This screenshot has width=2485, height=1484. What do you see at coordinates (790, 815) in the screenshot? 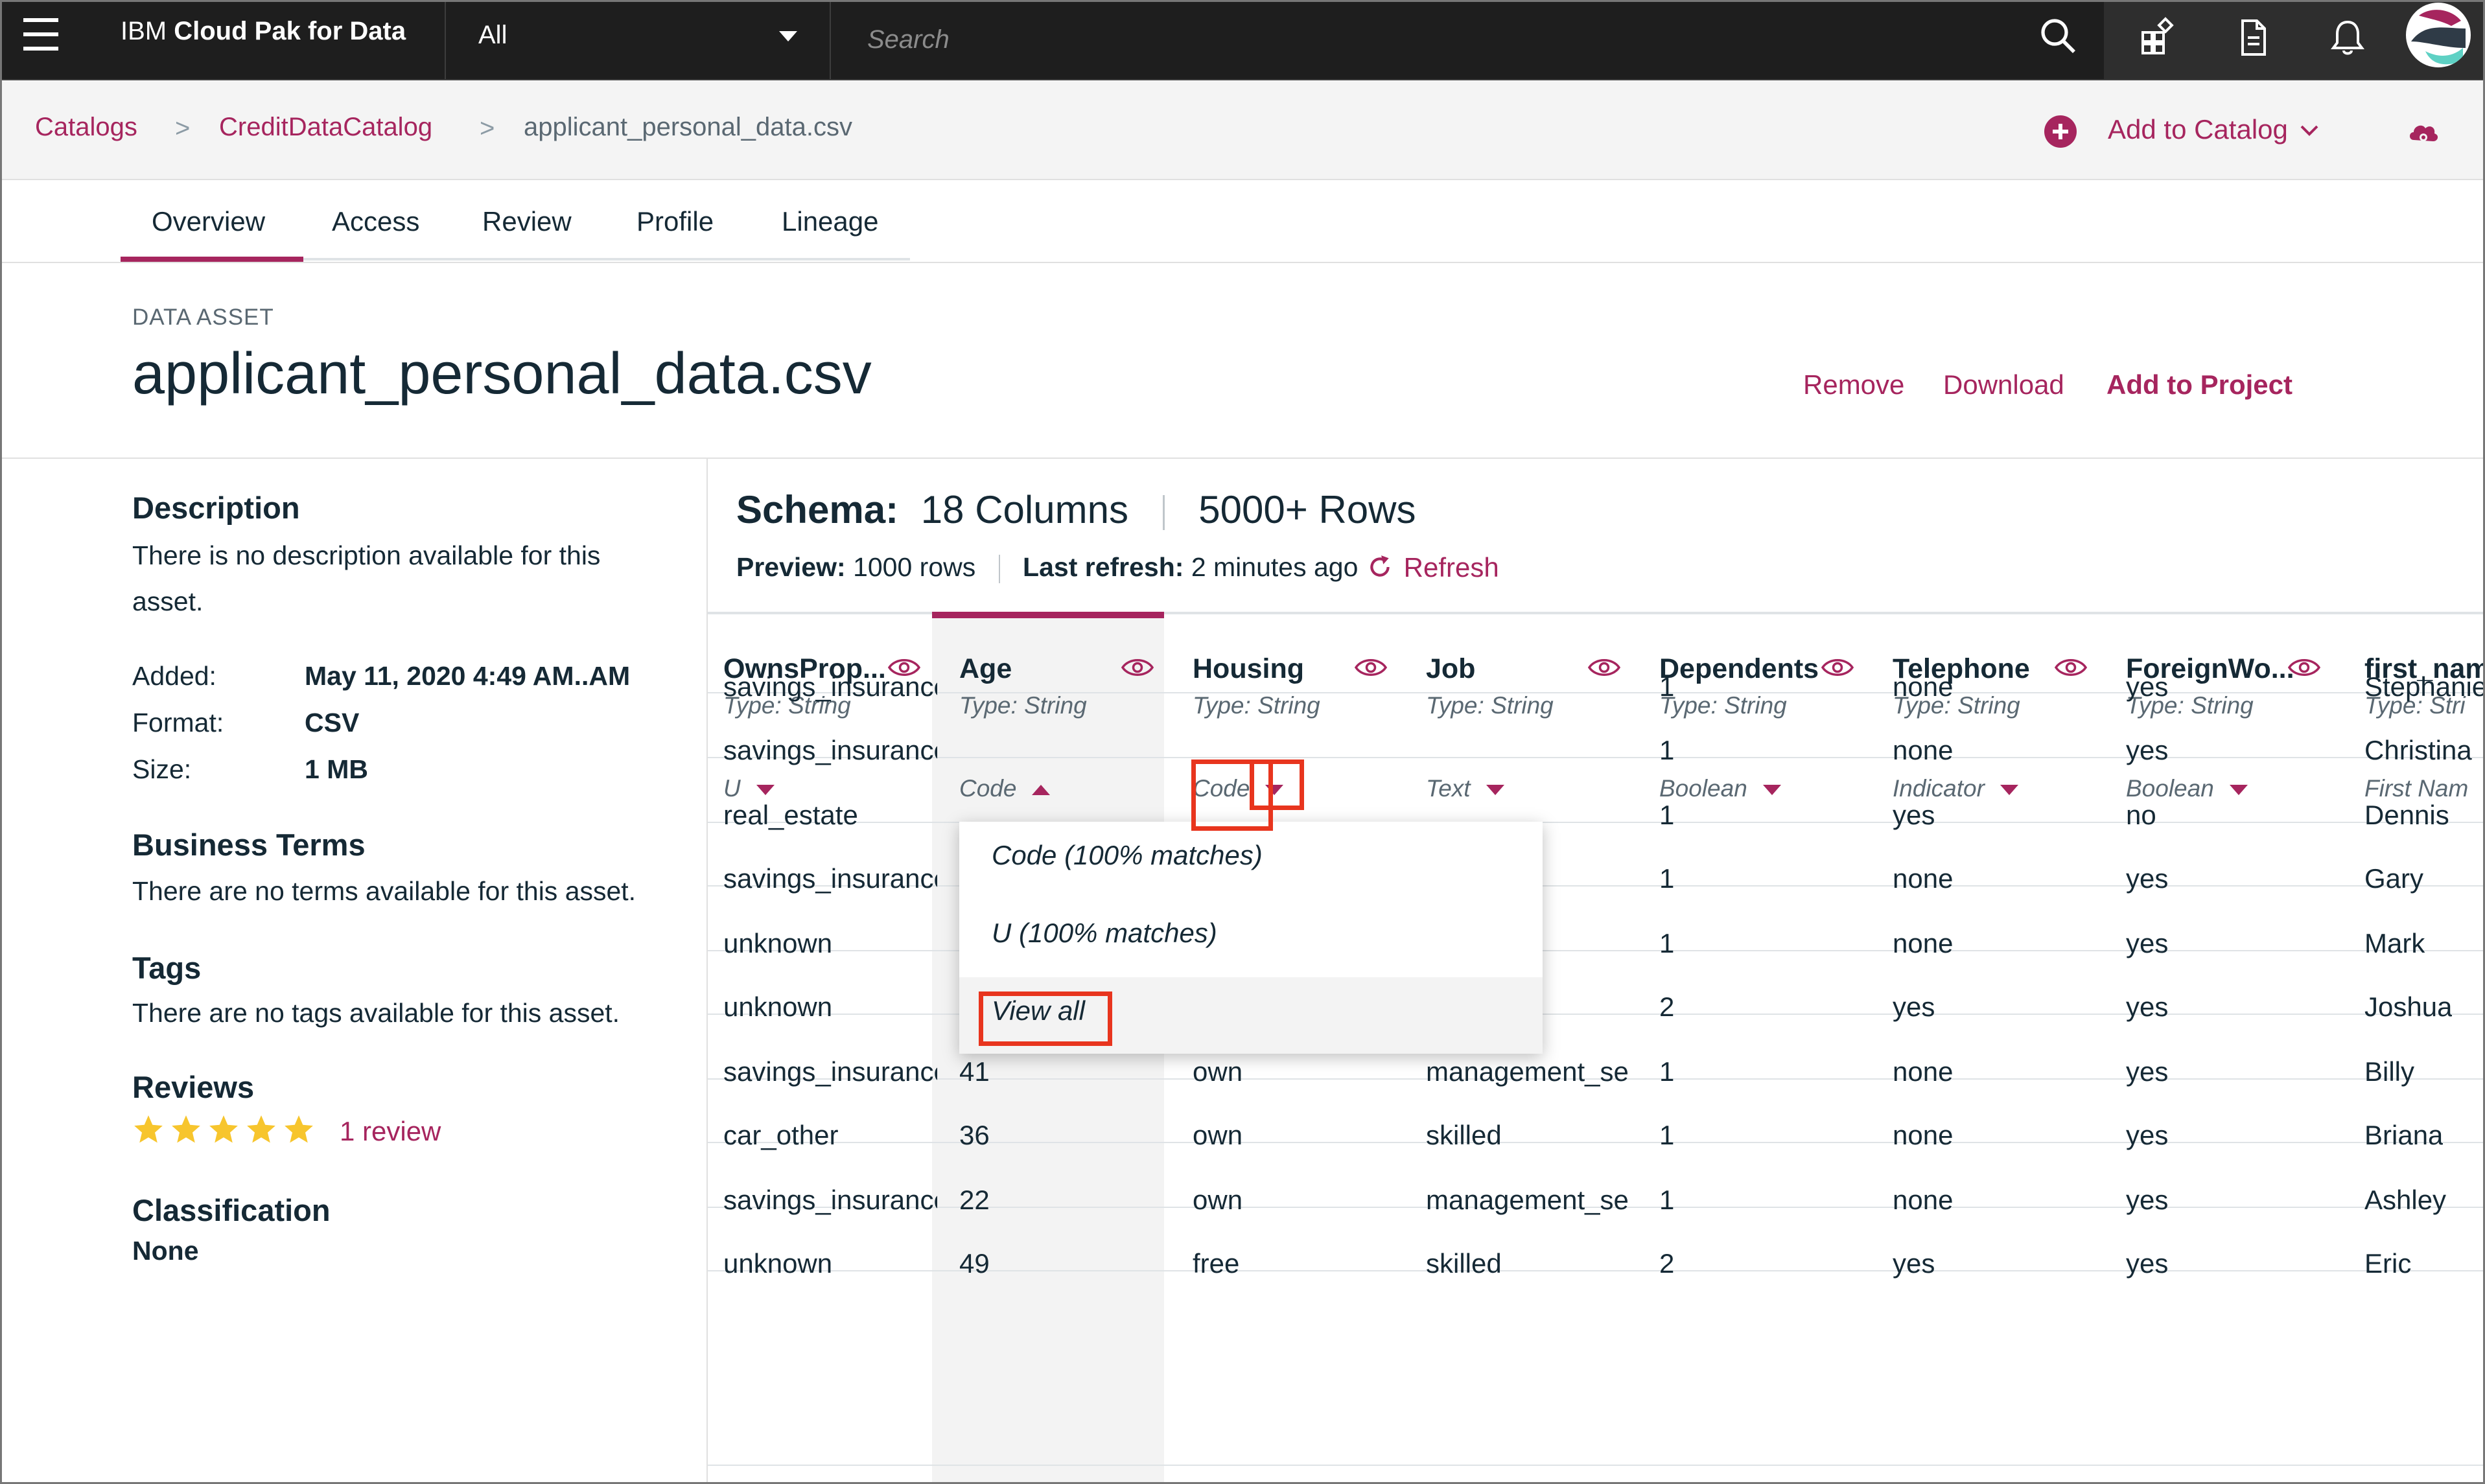
I see `table-cell: real_estate` at bounding box center [790, 815].